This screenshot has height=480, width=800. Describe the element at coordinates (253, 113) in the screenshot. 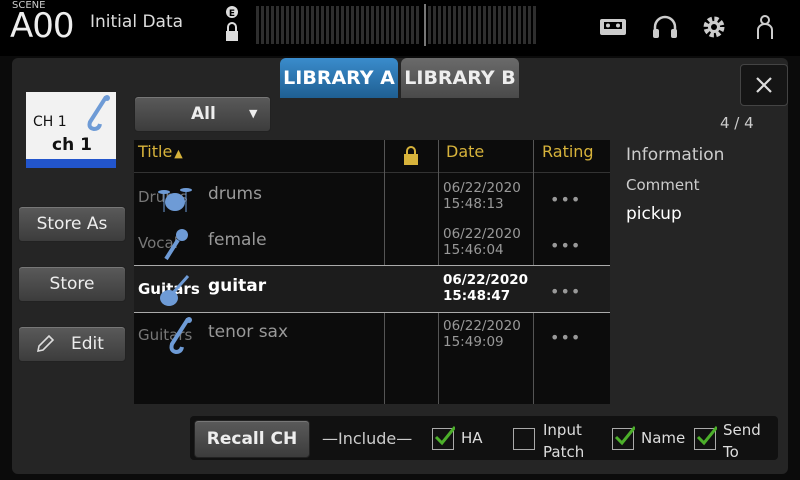

I see `chevron-down-icon: ▼` at that location.